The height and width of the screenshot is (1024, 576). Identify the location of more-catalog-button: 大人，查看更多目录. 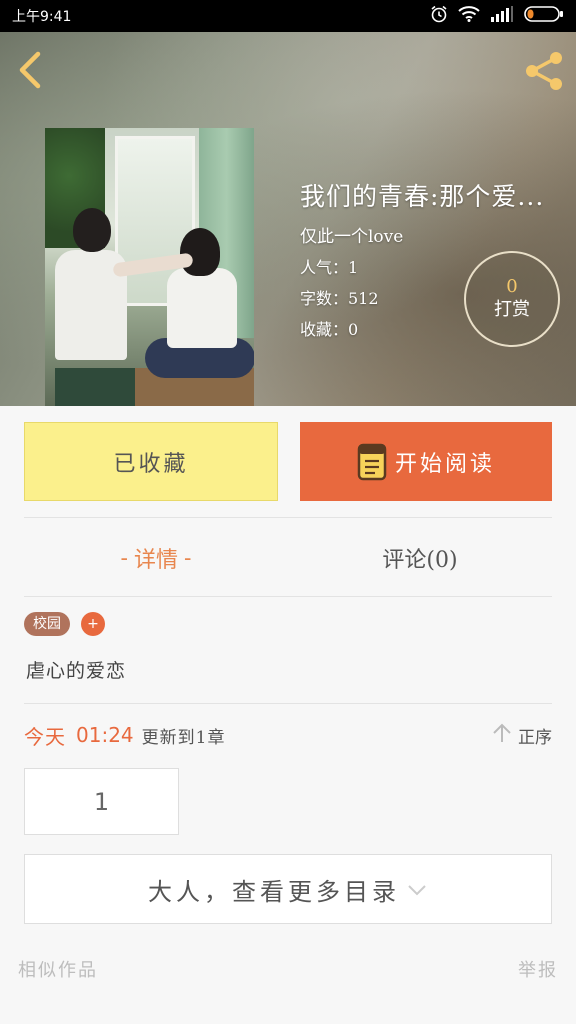
(288, 889).